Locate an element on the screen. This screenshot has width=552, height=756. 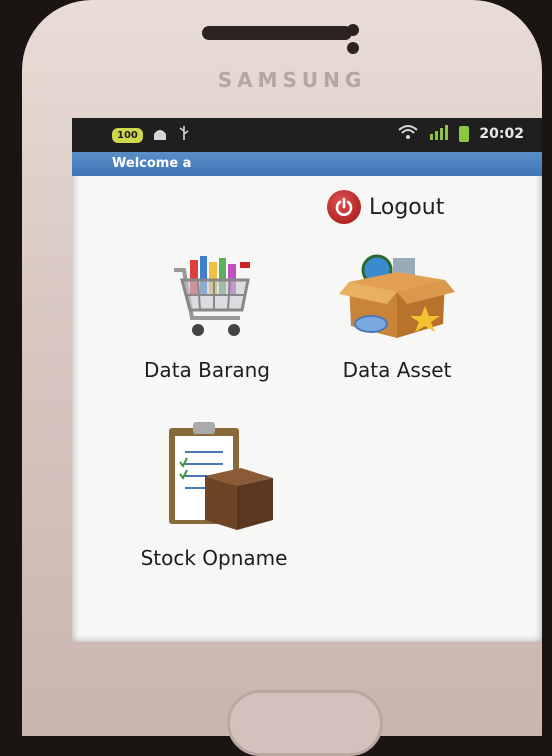
speaker-grill is located at coordinates (277, 33).